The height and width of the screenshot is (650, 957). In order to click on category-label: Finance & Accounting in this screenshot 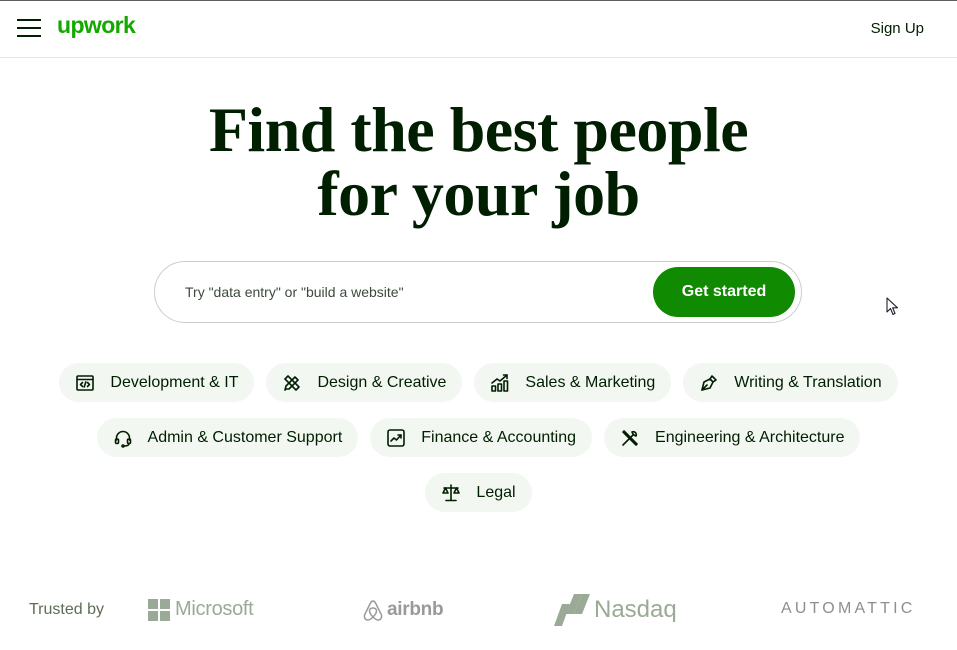, I will do `click(499, 437)`.